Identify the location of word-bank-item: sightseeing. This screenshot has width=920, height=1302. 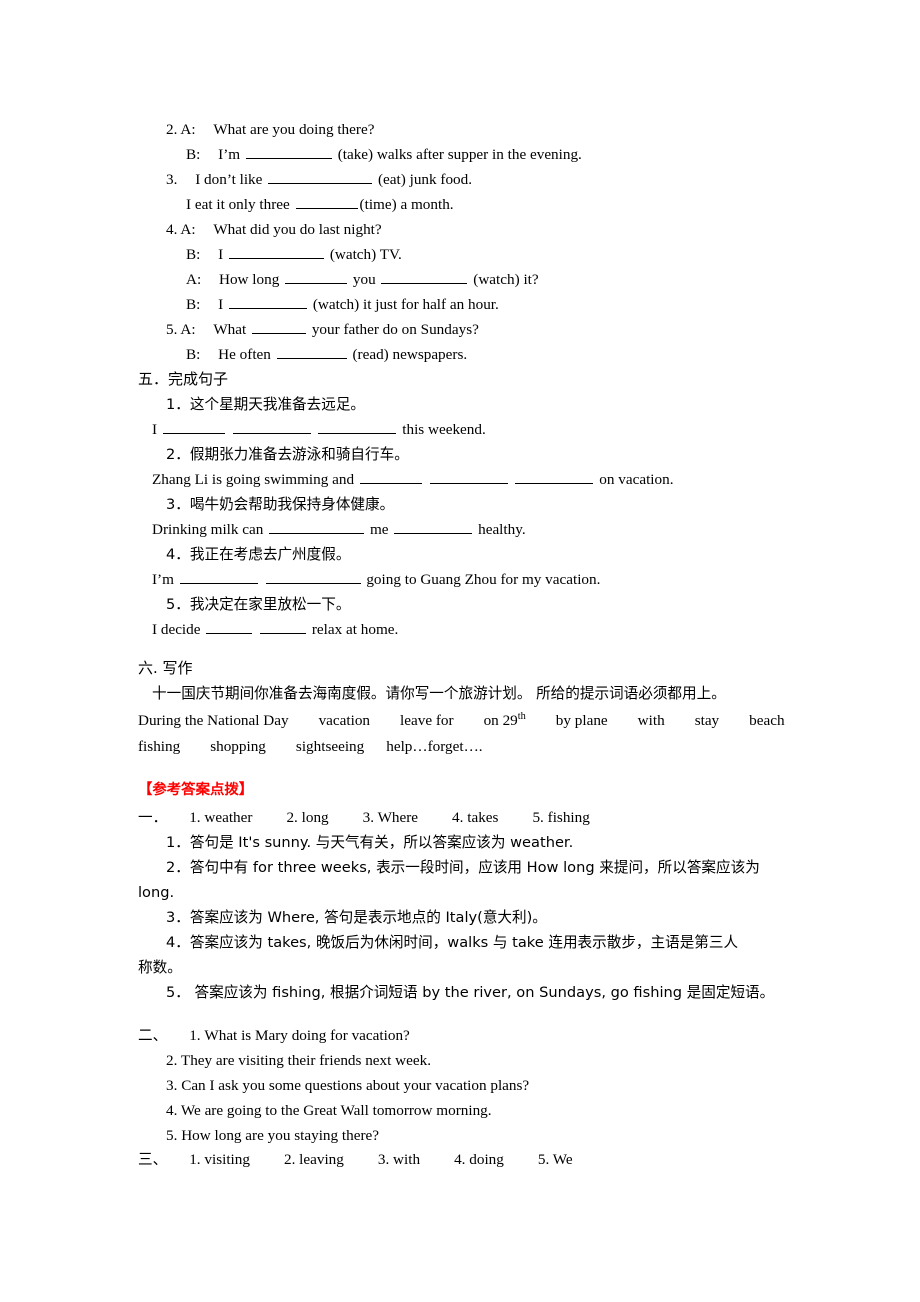
(330, 746).